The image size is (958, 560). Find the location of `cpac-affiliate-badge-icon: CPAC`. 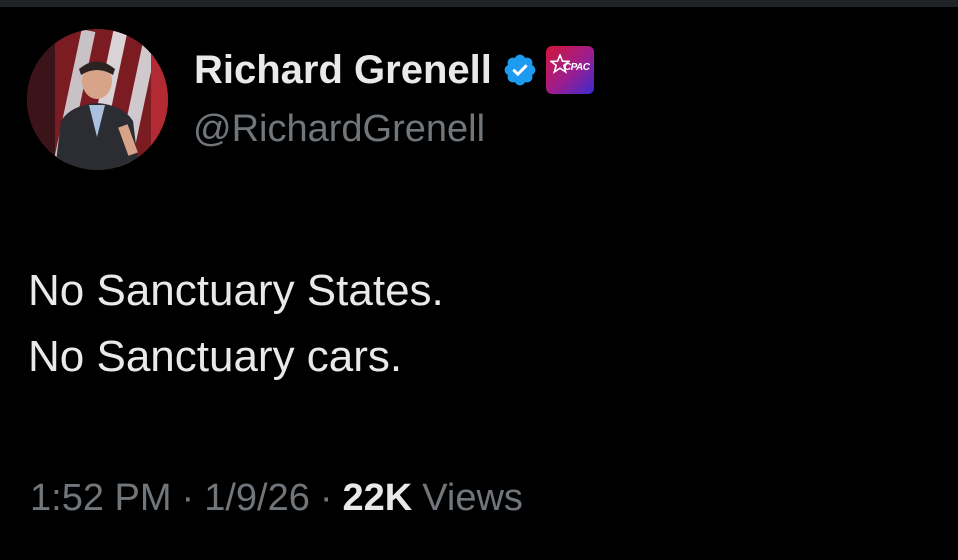

cpac-affiliate-badge-icon: CPAC is located at coordinates (569, 70).